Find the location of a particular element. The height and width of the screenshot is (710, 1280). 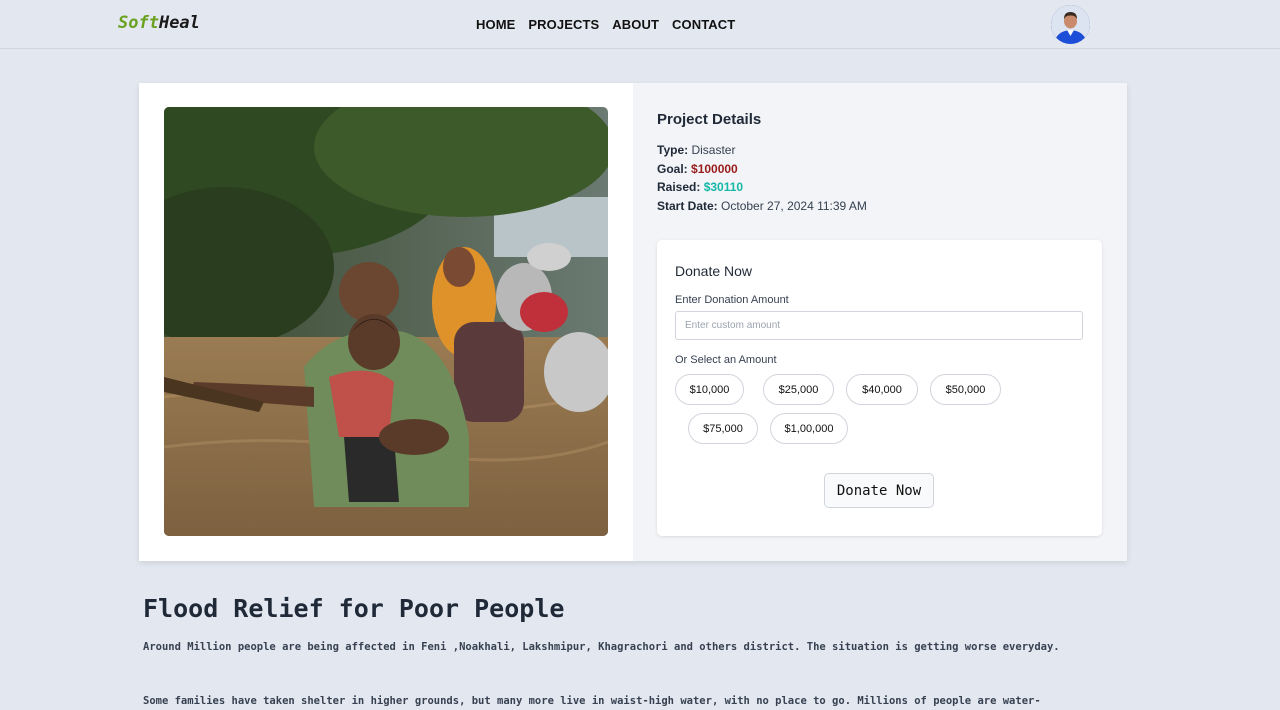

select-amount-label: Or Select an Amount is located at coordinates (726, 360).